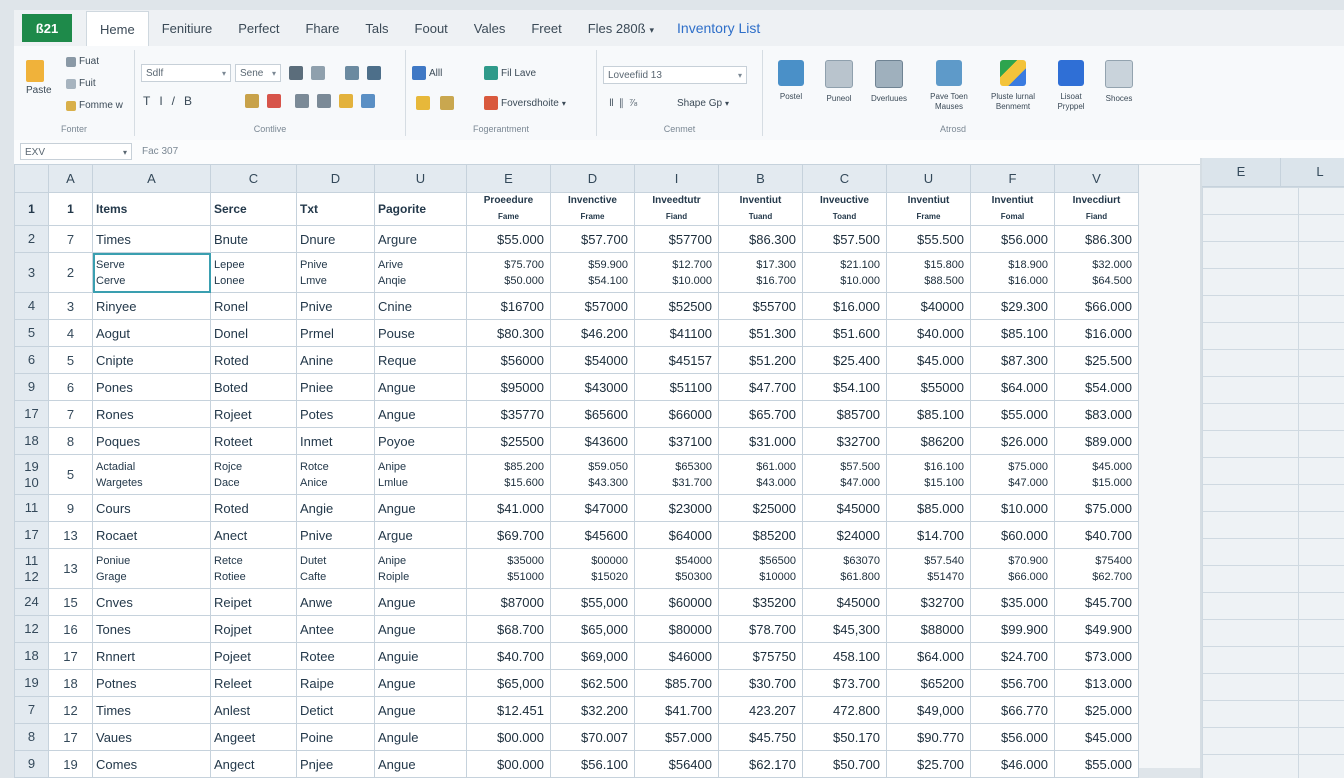 The width and height of the screenshot is (1344, 778). Describe the element at coordinates (928, 629) in the screenshot. I see `value-cell: $88000` at that location.